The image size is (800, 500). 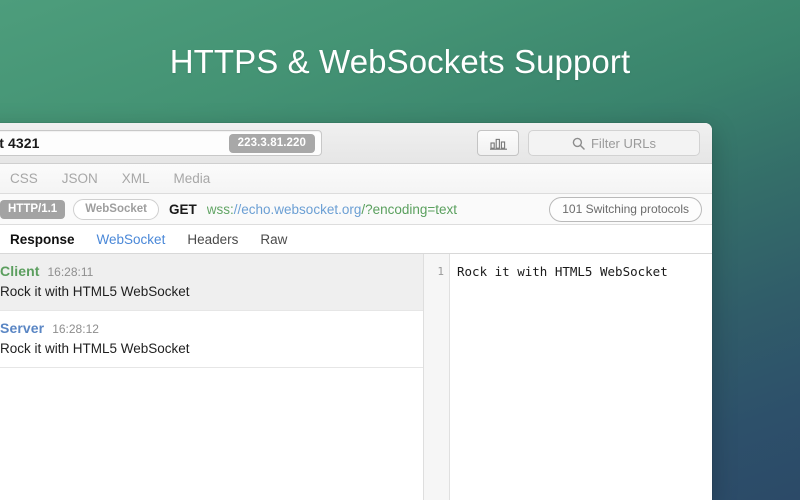 What do you see at coordinates (70, 272) in the screenshot?
I see `message-timestamp: 16:28:11` at bounding box center [70, 272].